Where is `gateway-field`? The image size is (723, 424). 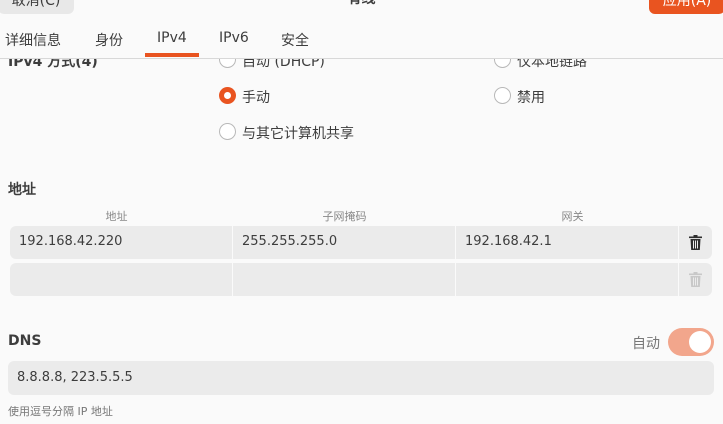 gateway-field is located at coordinates (567, 279).